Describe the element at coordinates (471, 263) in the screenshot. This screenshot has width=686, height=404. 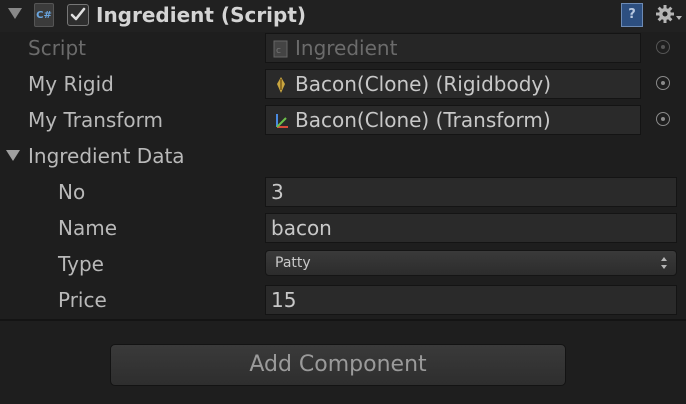
I see `type-dropdown: Patty` at that location.